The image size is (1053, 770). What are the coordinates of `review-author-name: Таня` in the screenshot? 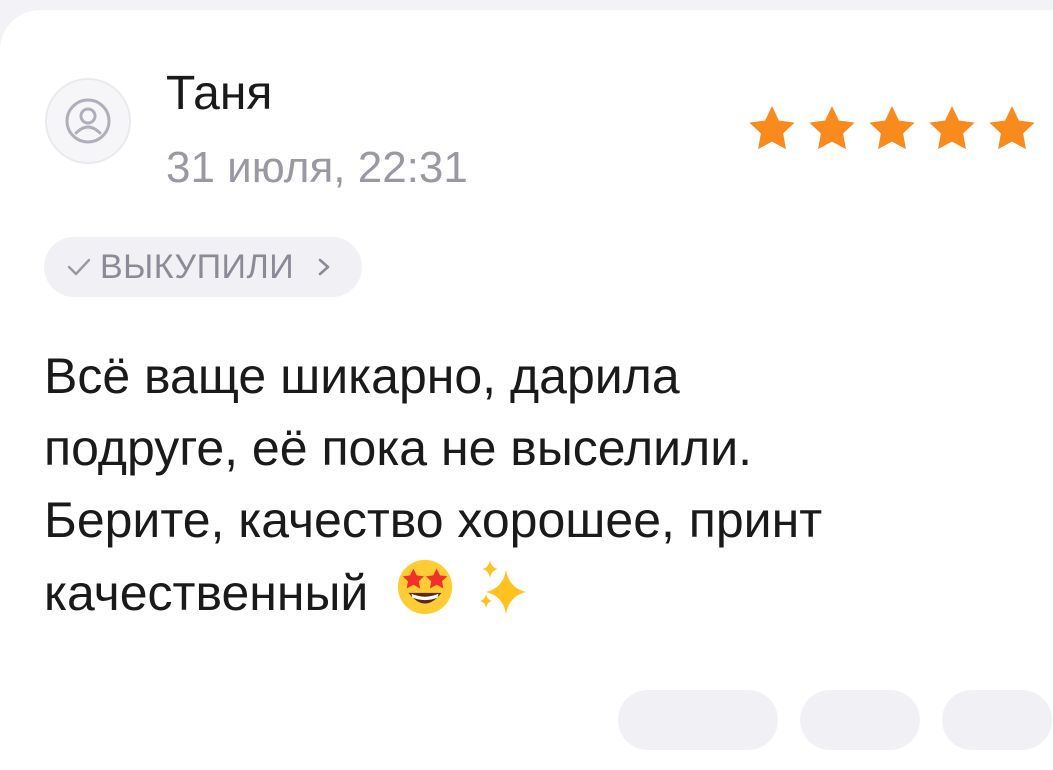 It's located at (219, 93).